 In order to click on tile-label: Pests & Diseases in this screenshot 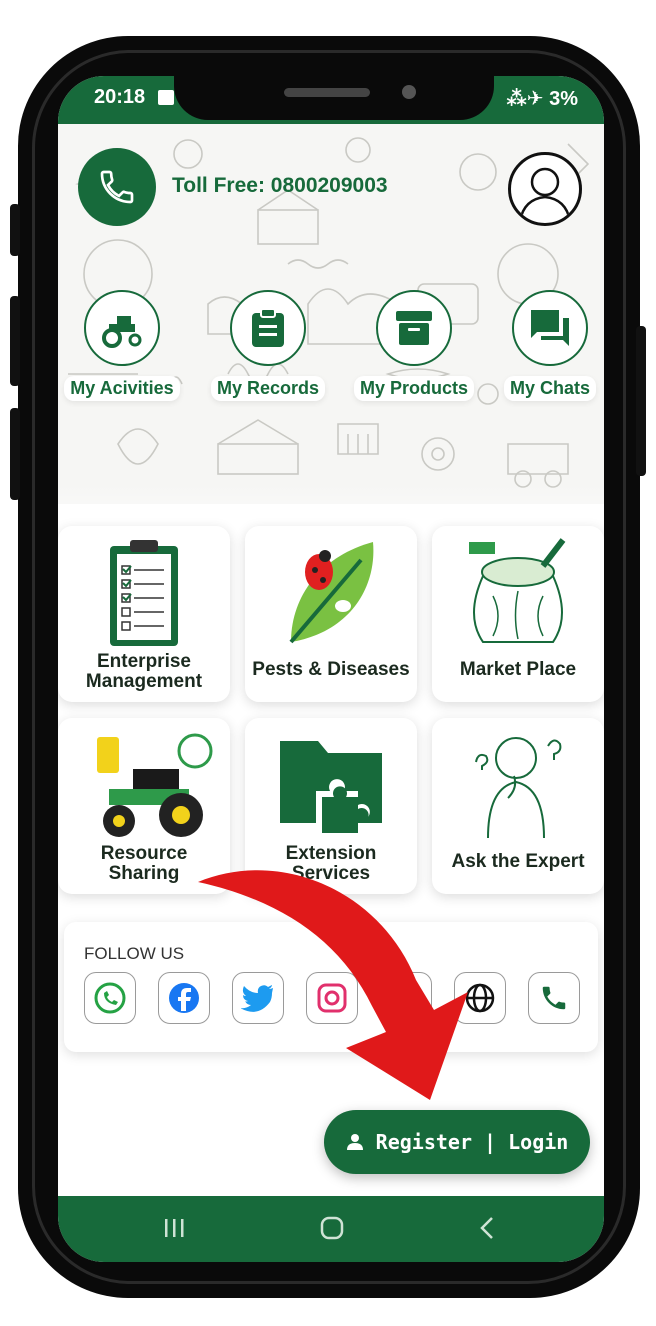, I will do `click(331, 669)`.